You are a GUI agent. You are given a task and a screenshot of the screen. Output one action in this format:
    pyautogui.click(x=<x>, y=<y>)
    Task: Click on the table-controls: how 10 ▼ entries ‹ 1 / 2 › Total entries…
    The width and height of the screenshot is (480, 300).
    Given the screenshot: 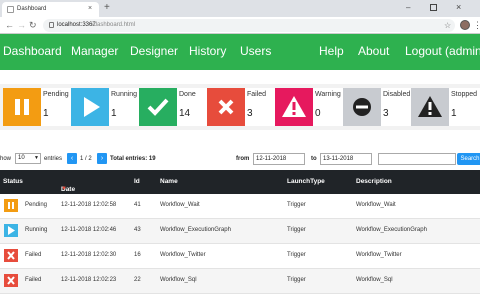 What is the action you would take?
    pyautogui.click(x=240, y=160)
    